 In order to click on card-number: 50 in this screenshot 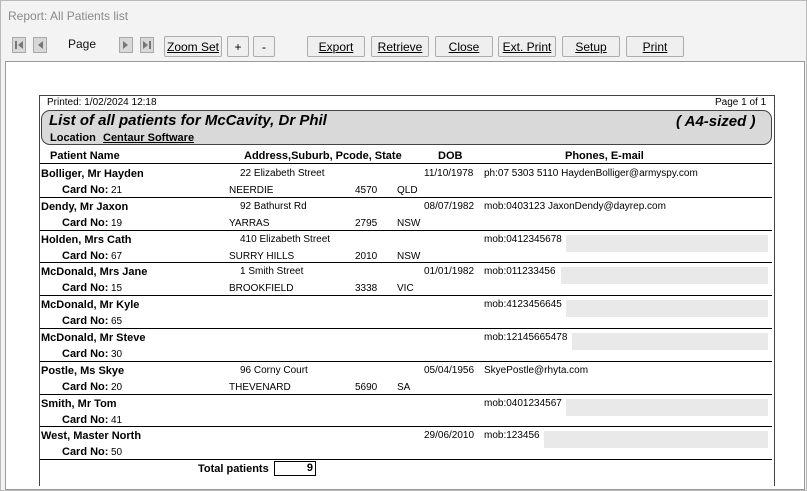, I will do `click(117, 453)`.